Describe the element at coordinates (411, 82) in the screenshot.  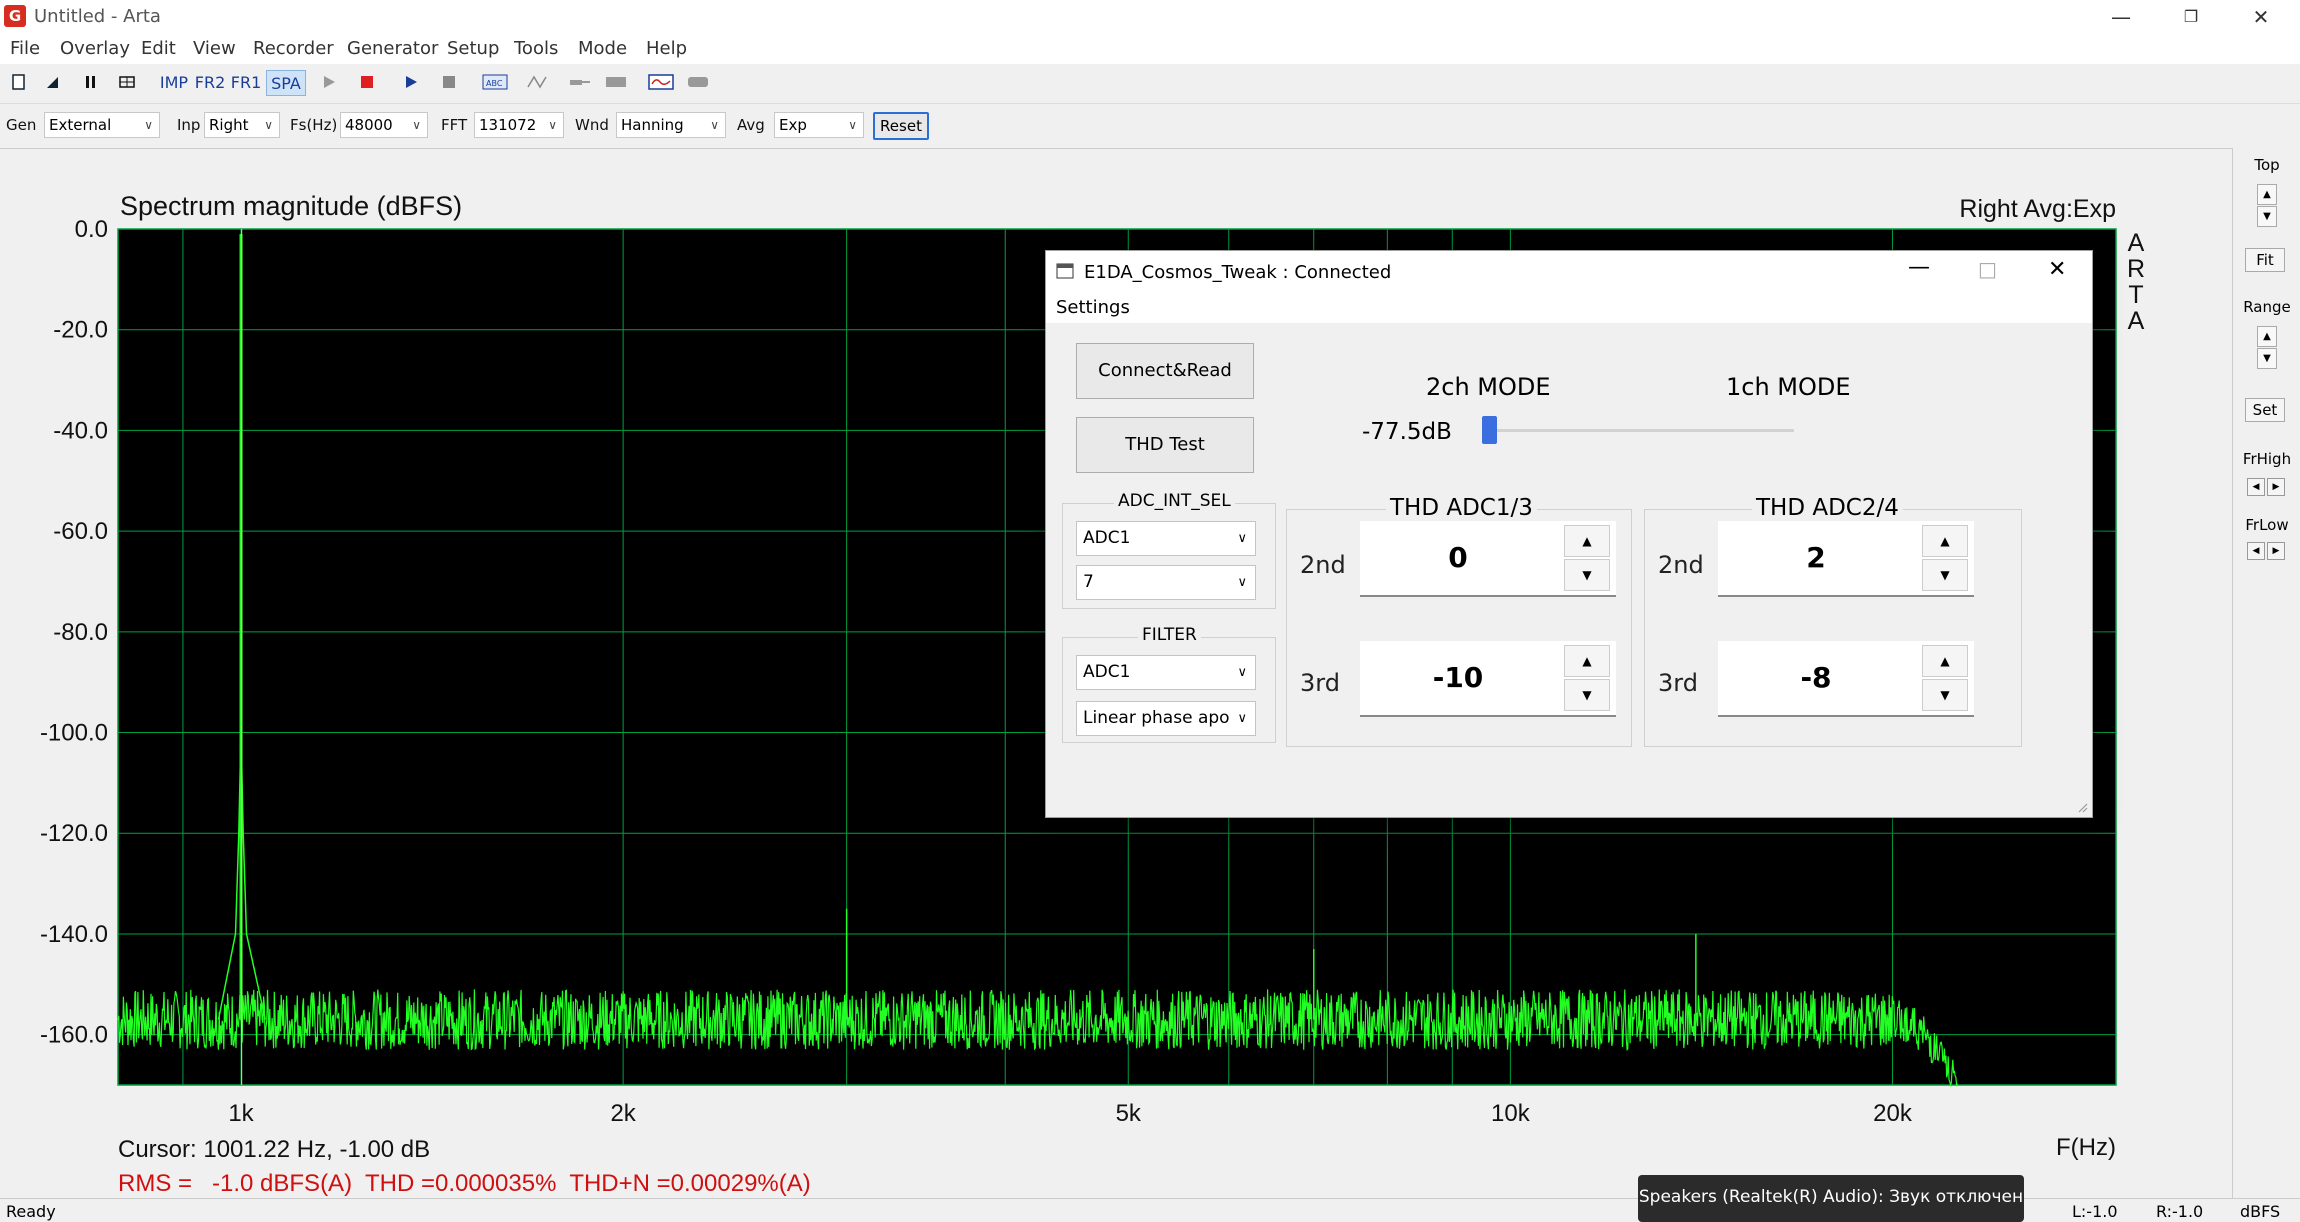
I see `play-blue-icon` at that location.